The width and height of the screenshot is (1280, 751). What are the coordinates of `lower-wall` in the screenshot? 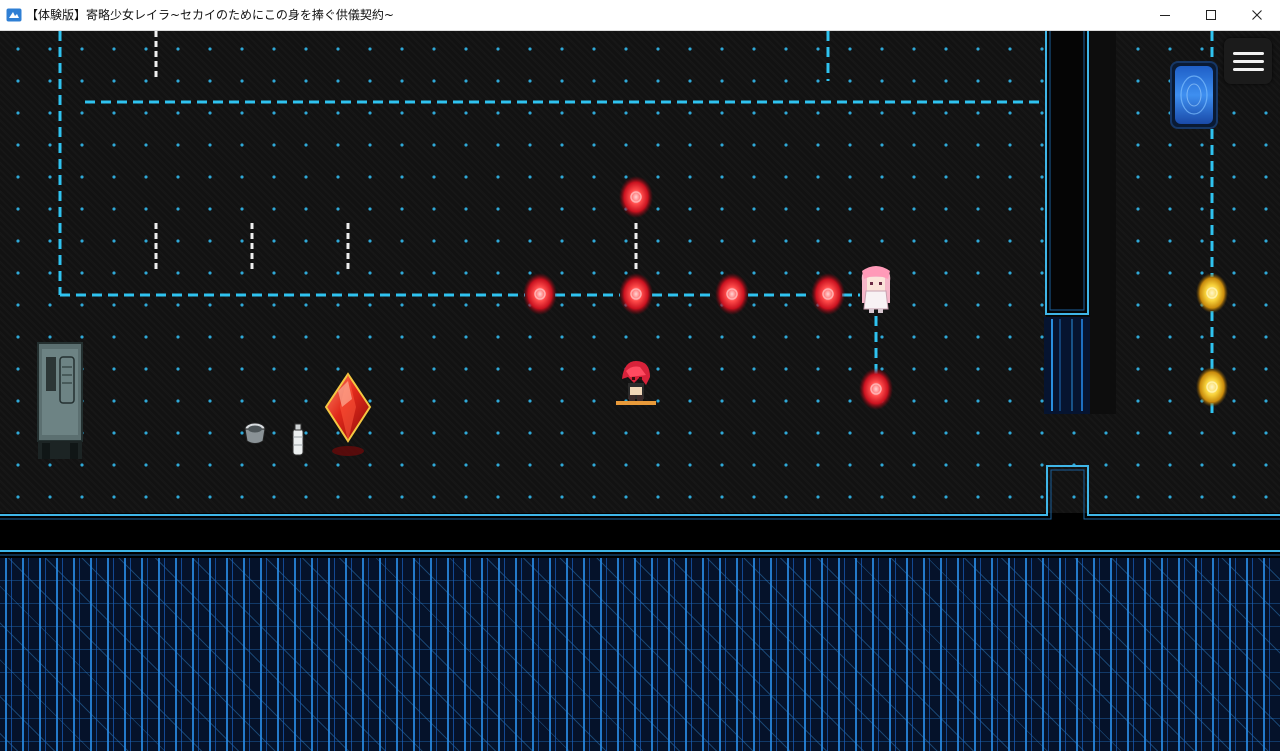 It's located at (640, 511).